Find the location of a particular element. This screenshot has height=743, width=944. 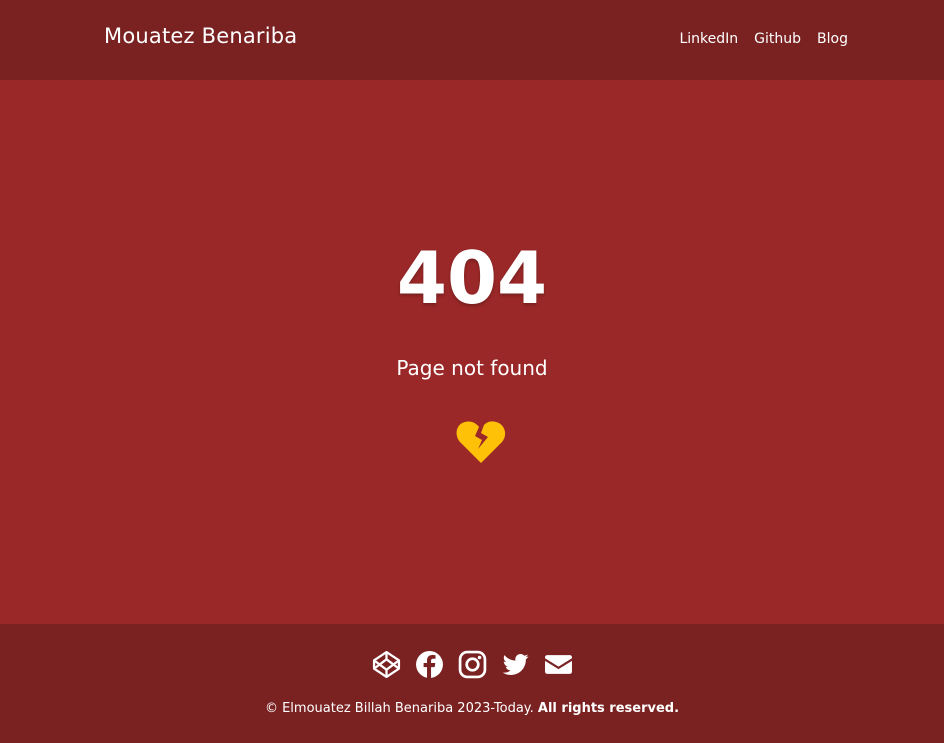

codepen-link is located at coordinates (386, 664).